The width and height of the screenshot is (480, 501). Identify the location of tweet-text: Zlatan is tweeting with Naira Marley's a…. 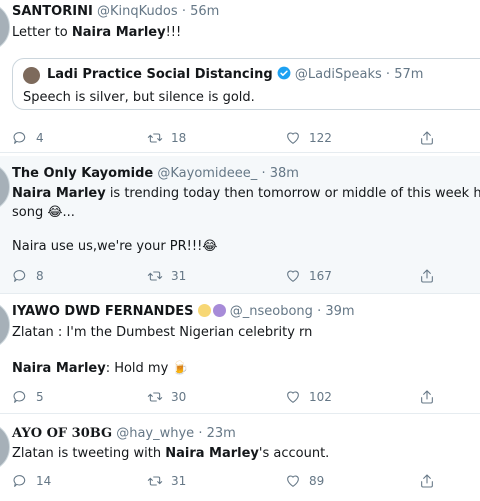
(170, 453).